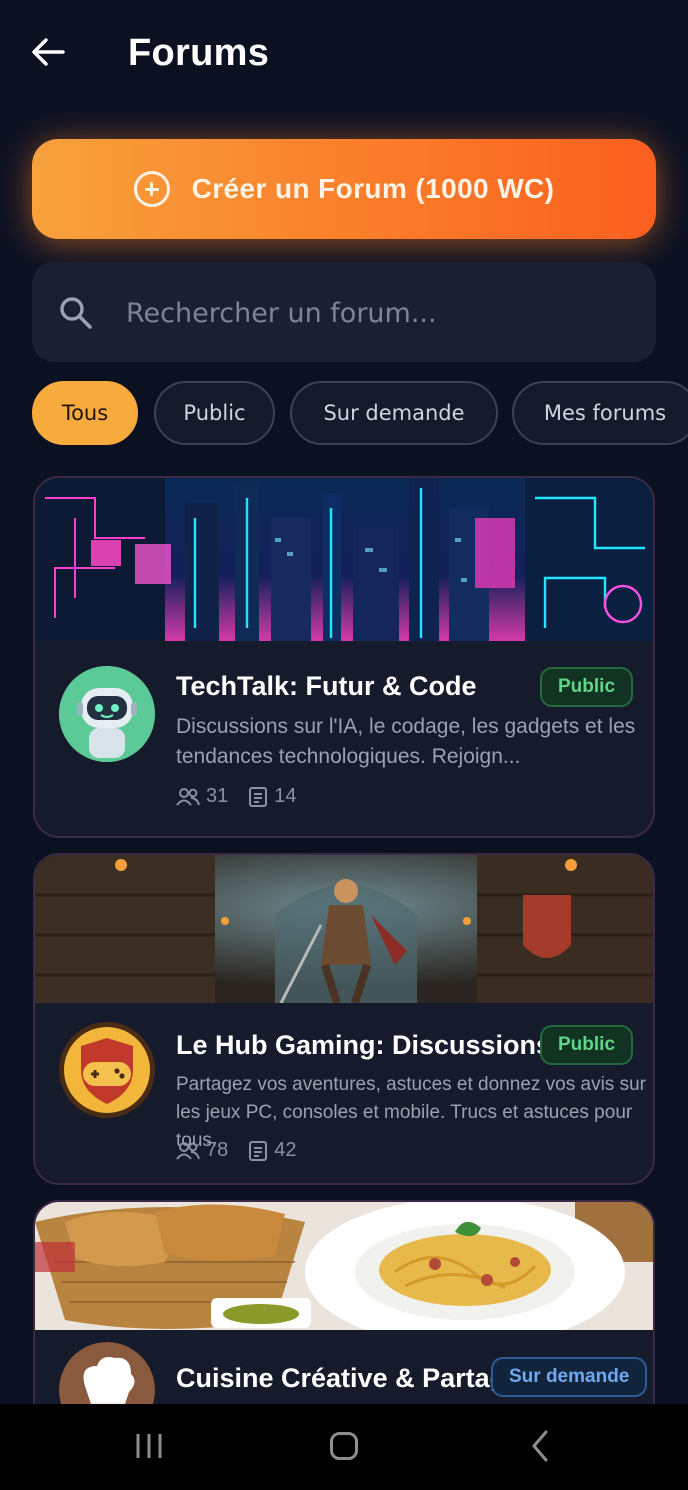 Image resolution: width=688 pixels, height=1490 pixels. I want to click on gamepad-shield-avatar, so click(107, 1070).